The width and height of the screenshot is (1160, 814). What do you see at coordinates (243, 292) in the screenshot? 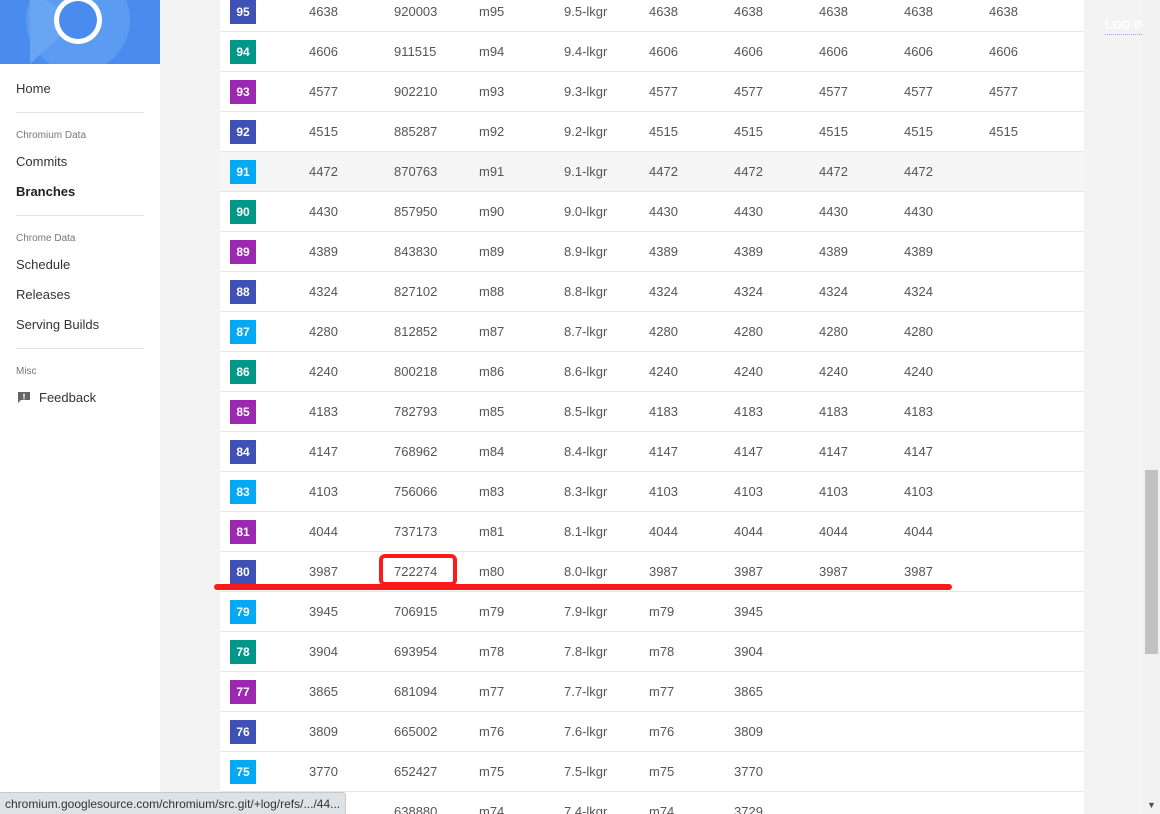
I see `milestone-badge: 88` at bounding box center [243, 292].